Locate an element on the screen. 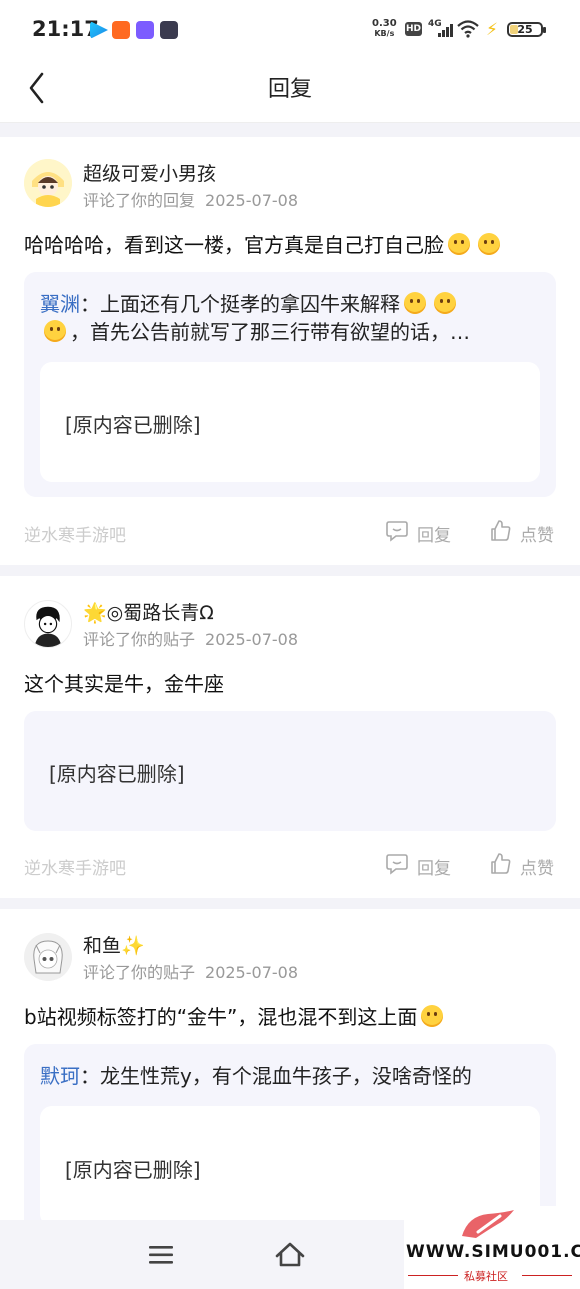 Image resolution: width=580 pixels, height=1289 pixels. quoted-line-1: ：上面还有几个挺孝的拿囚牛来解释 is located at coordinates (240, 304).